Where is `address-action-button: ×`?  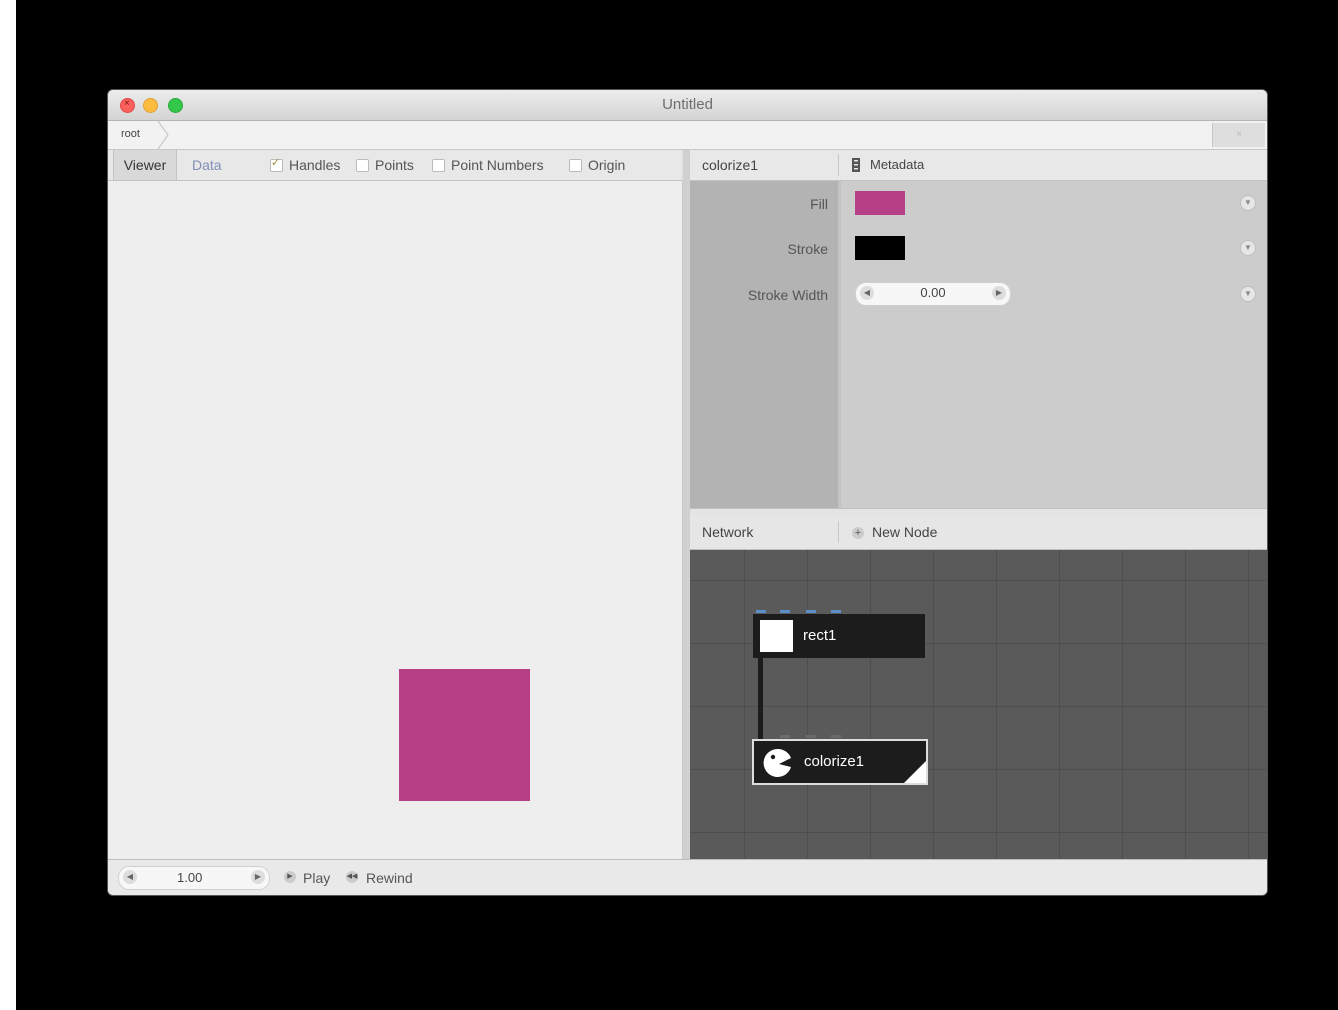 address-action-button: × is located at coordinates (1238, 135).